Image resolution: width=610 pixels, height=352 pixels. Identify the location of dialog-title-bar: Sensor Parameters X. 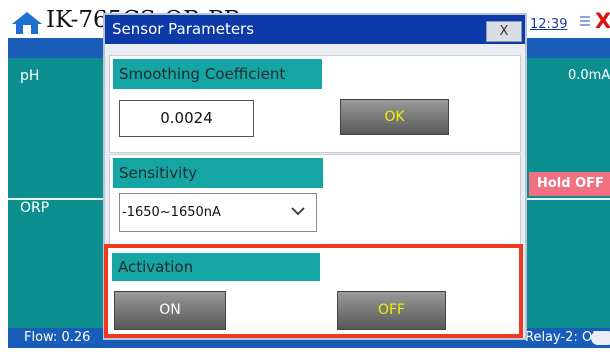
(315, 29).